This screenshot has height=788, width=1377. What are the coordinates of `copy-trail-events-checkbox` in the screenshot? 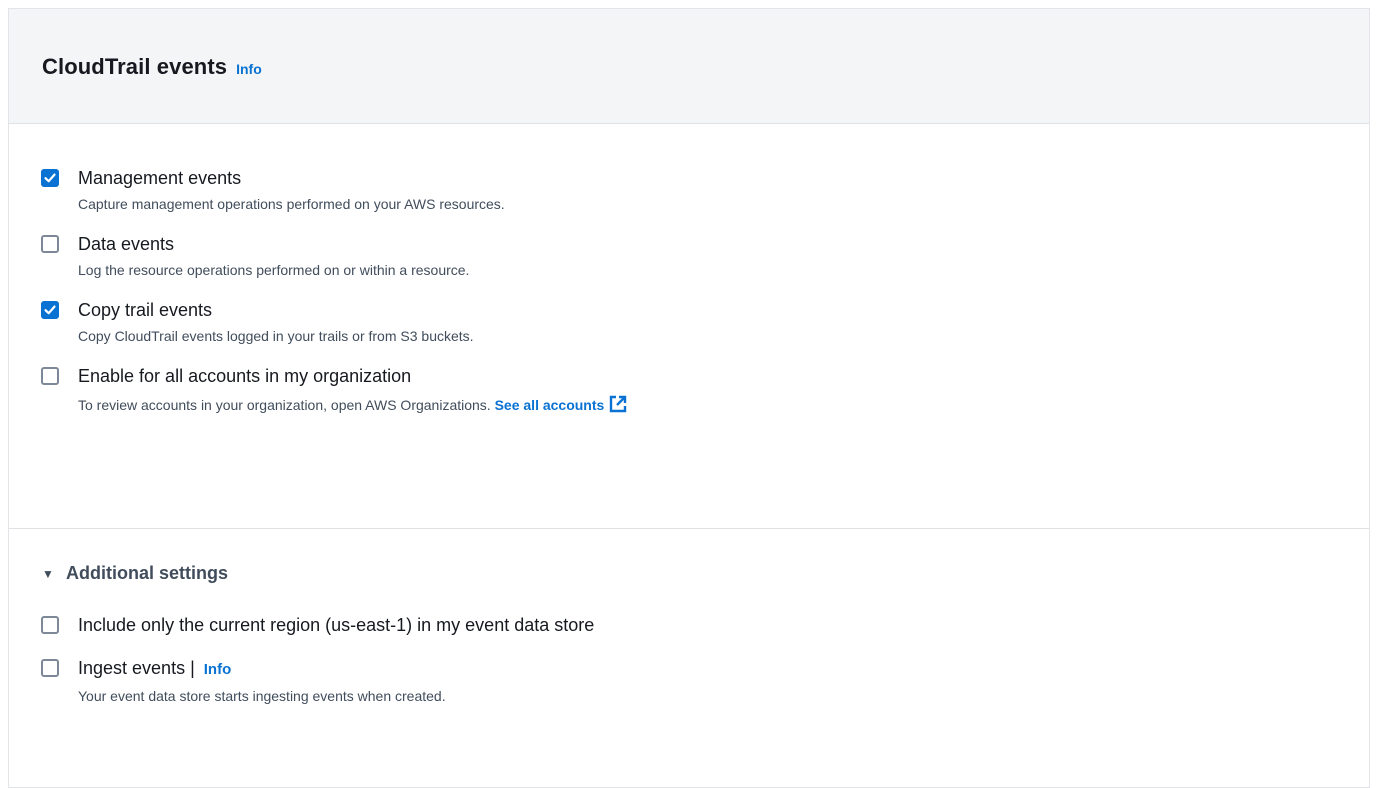 It's located at (50, 310).